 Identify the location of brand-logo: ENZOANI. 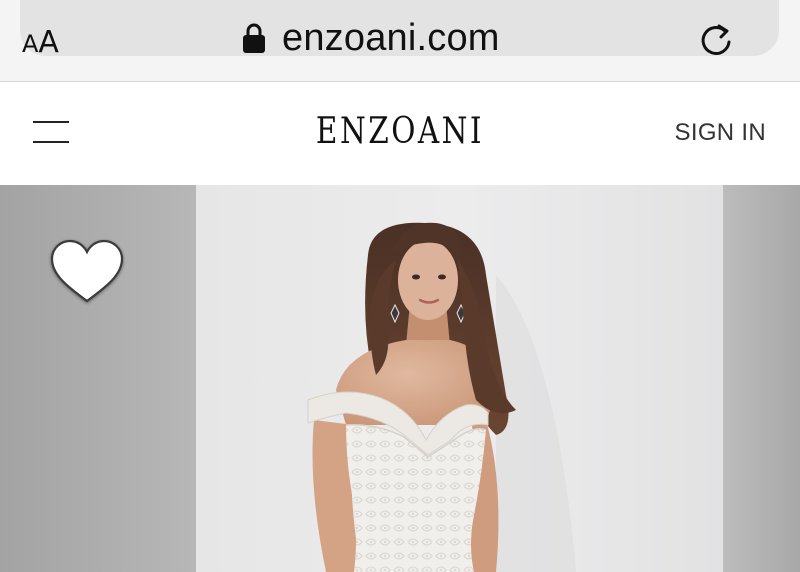
(400, 131).